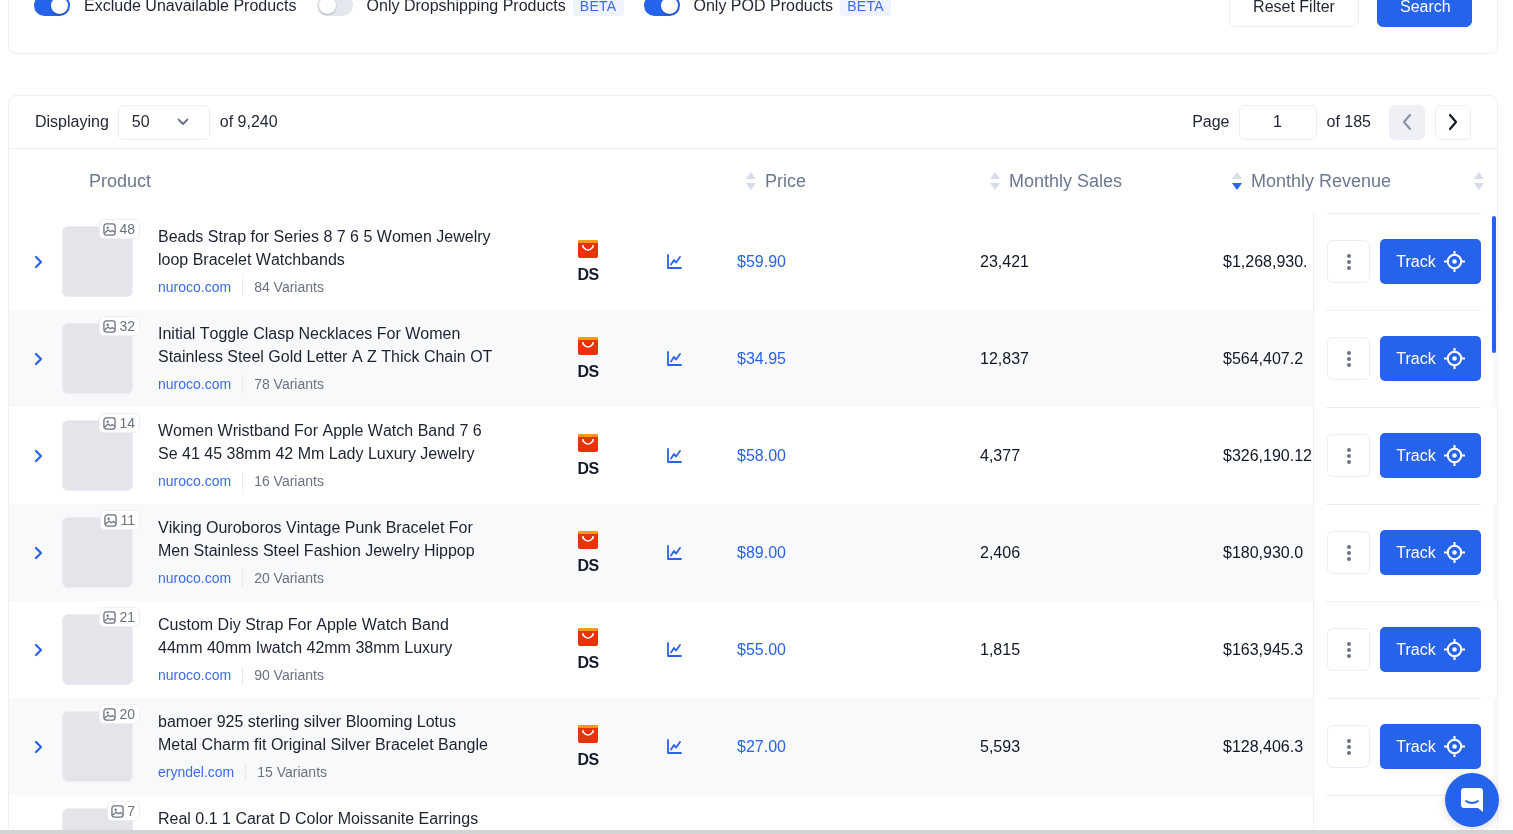  I want to click on monthly-revenue: $163,945.3, so click(1263, 649).